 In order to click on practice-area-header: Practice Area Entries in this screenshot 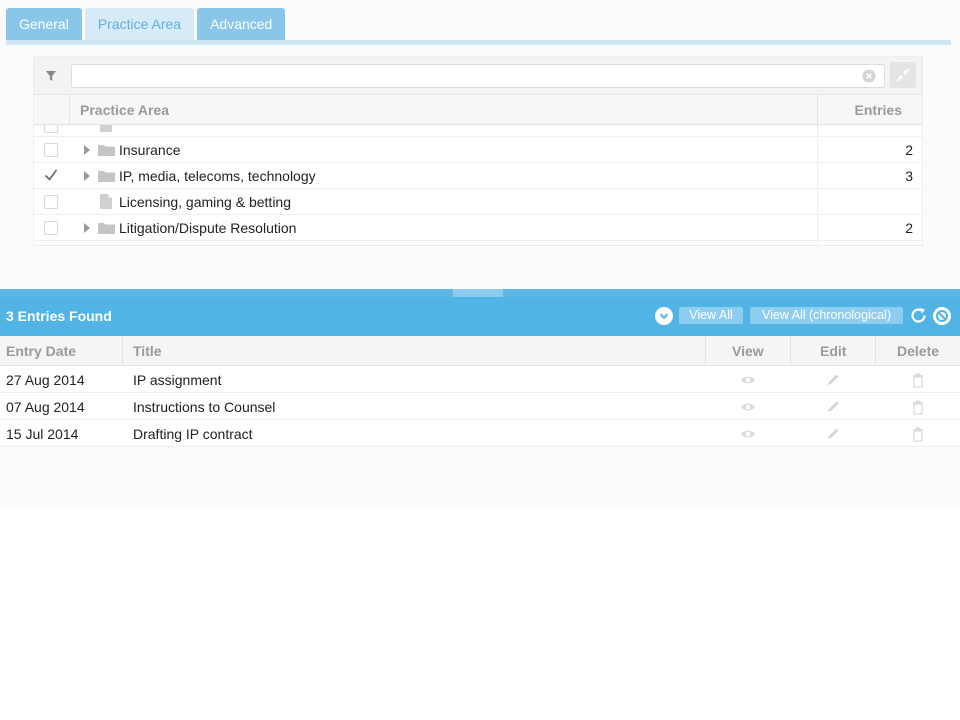, I will do `click(478, 110)`.